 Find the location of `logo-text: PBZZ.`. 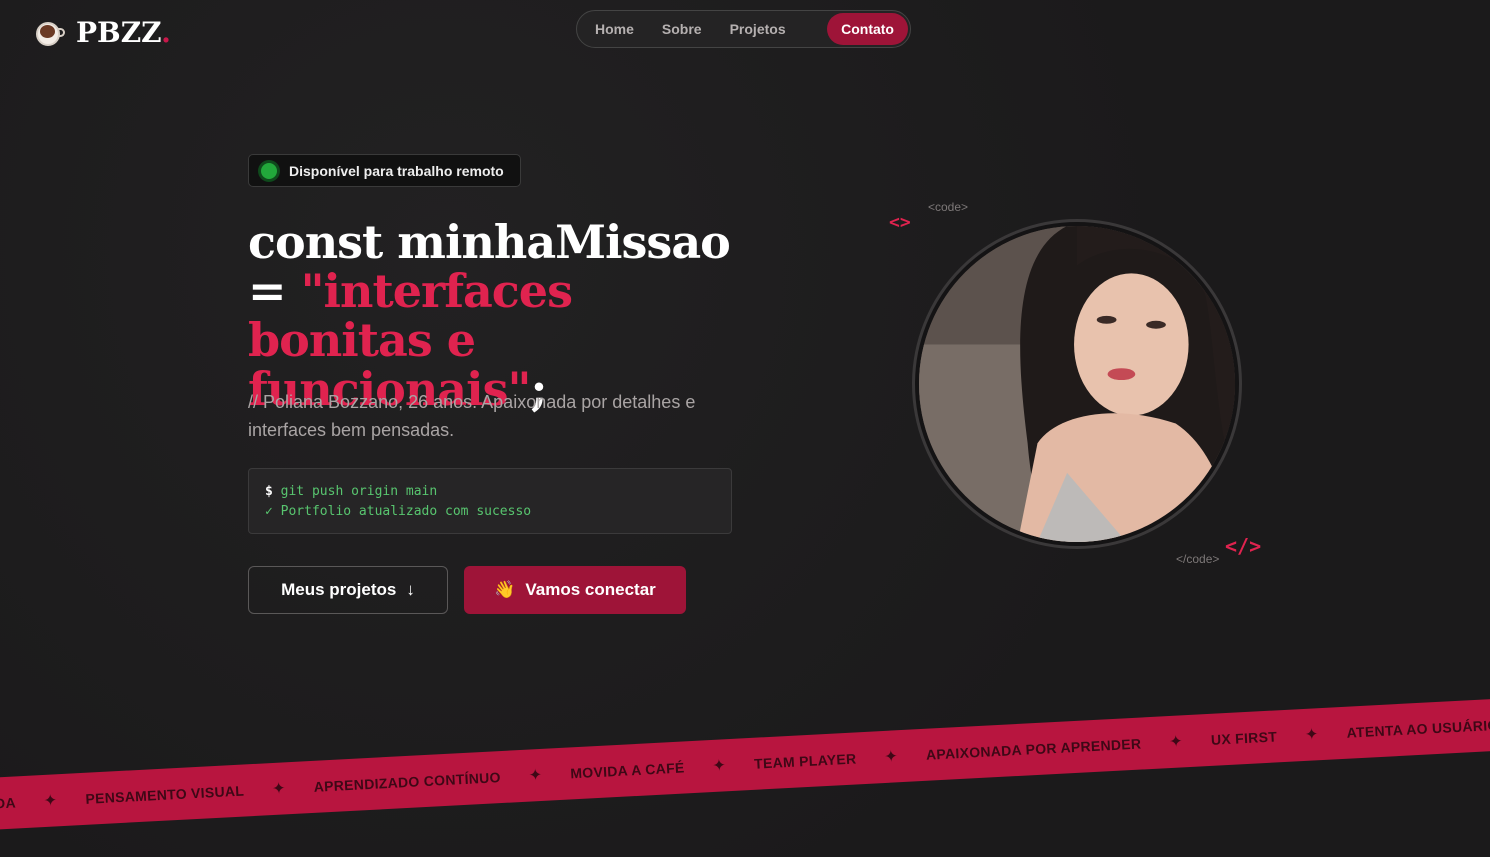

logo-text: PBZZ. is located at coordinates (123, 32).